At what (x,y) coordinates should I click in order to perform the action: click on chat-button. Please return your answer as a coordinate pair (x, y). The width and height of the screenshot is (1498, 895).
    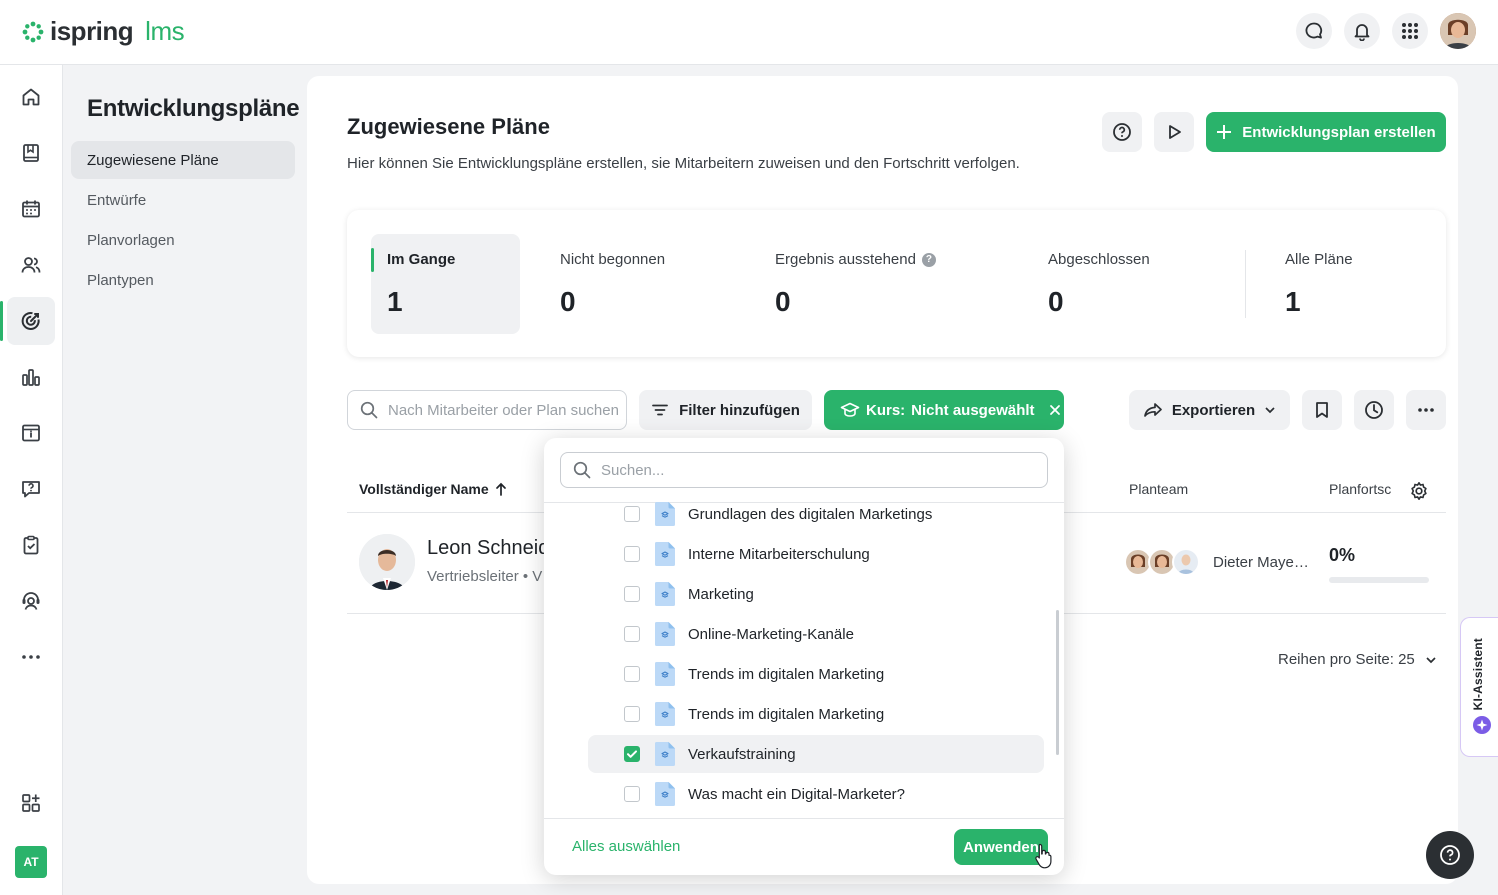
    Looking at the image, I should click on (1314, 31).